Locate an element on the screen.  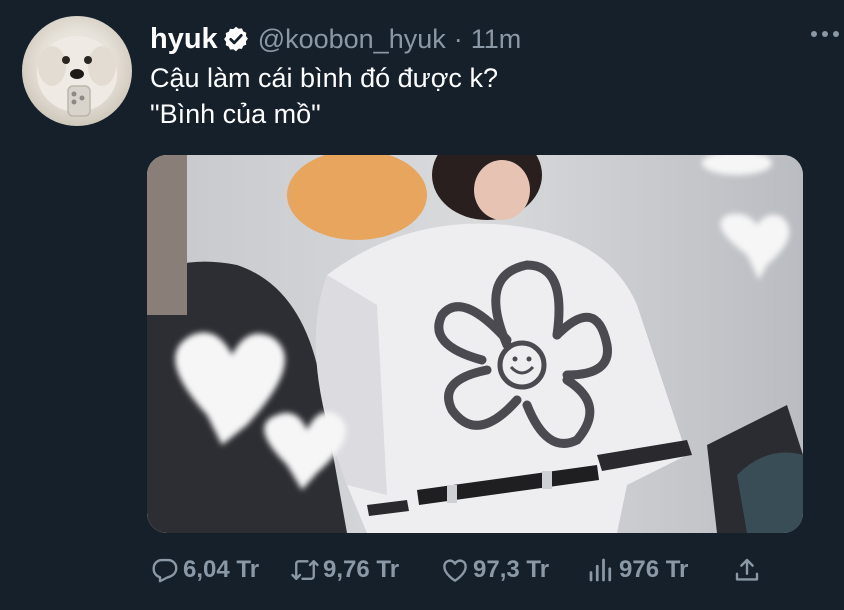
views-button: 976 Tr is located at coordinates (637, 570).